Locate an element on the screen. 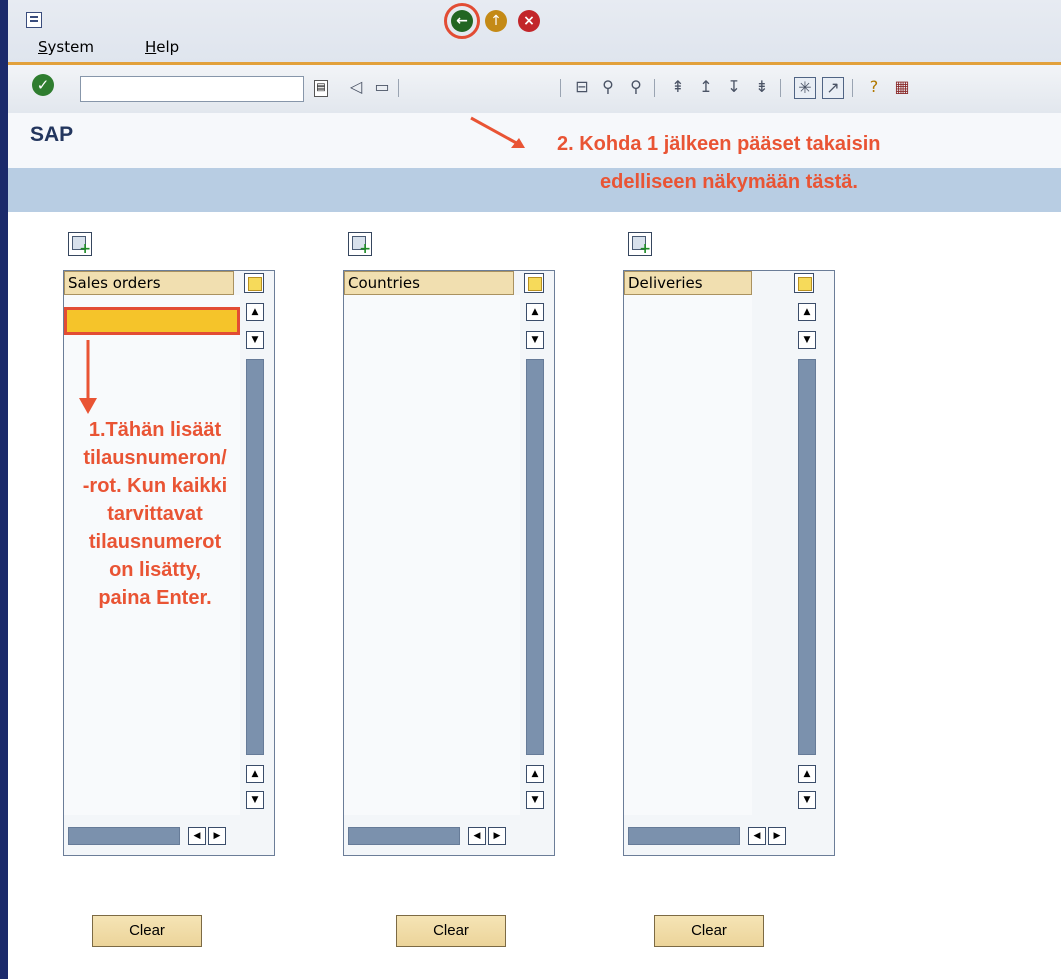 Image resolution: width=1061 pixels, height=979 pixels. back-arrow-icon: ◁ is located at coordinates (356, 87).